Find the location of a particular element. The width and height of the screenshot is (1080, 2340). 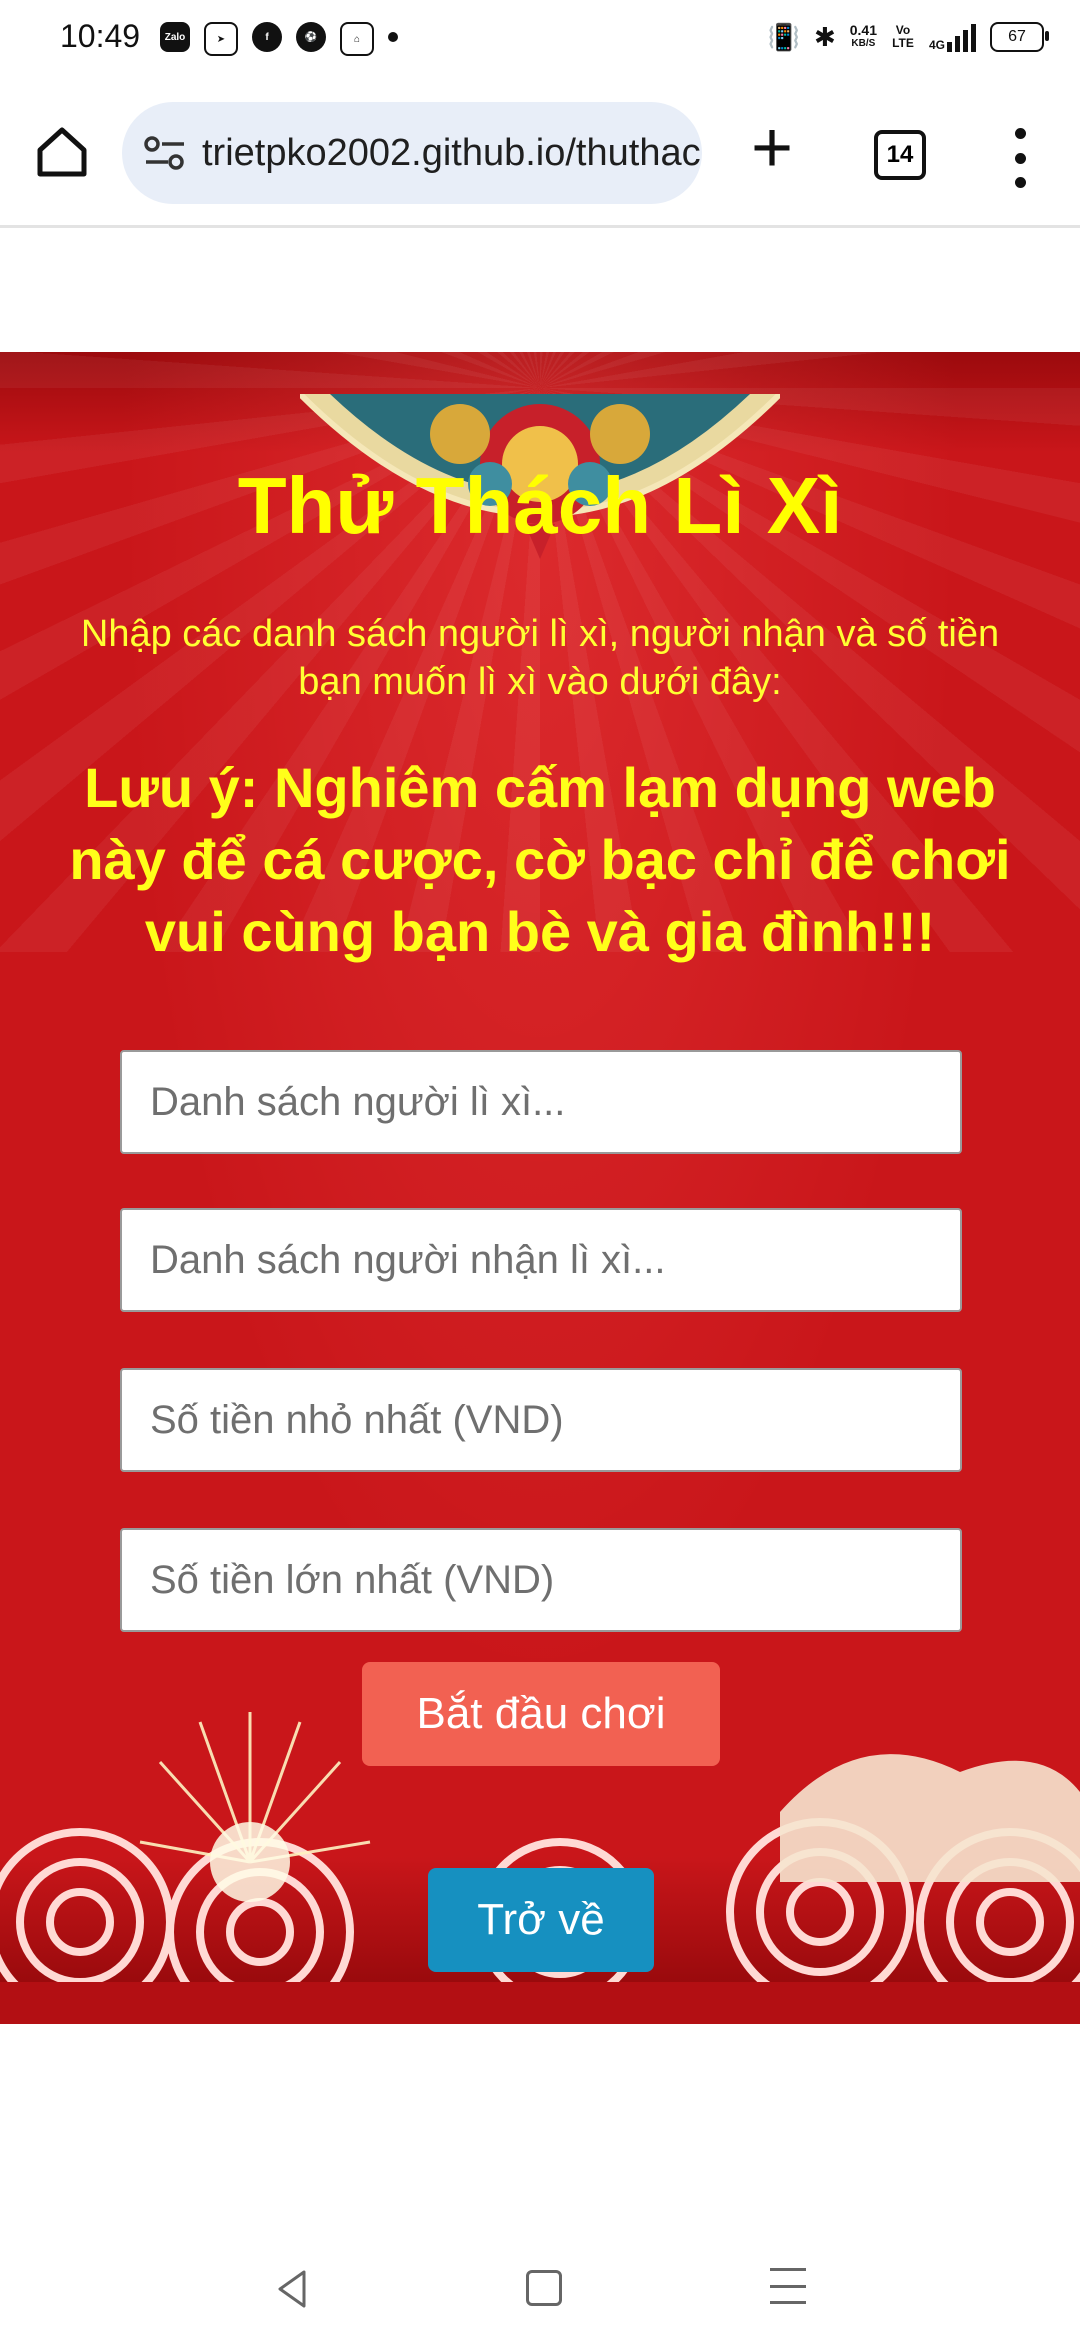

max-amount-input is located at coordinates (541, 1580).